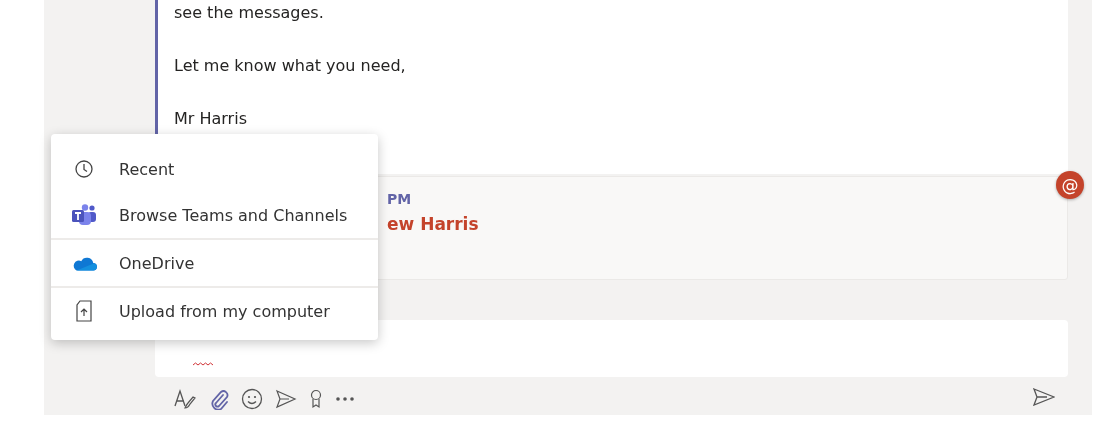  What do you see at coordinates (185, 399) in the screenshot?
I see `format-icon` at bounding box center [185, 399].